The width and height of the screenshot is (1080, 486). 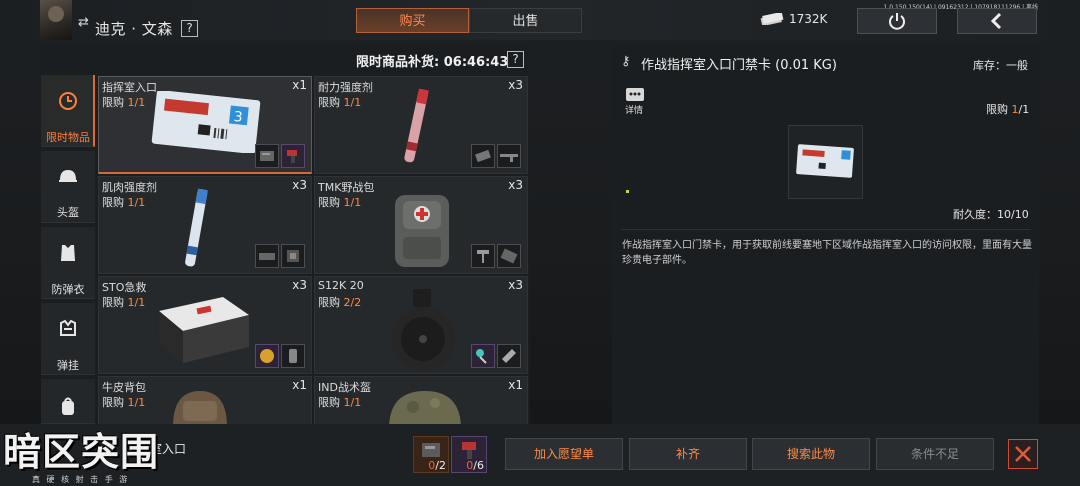 I want to click on details-icon, so click(x=635, y=94).